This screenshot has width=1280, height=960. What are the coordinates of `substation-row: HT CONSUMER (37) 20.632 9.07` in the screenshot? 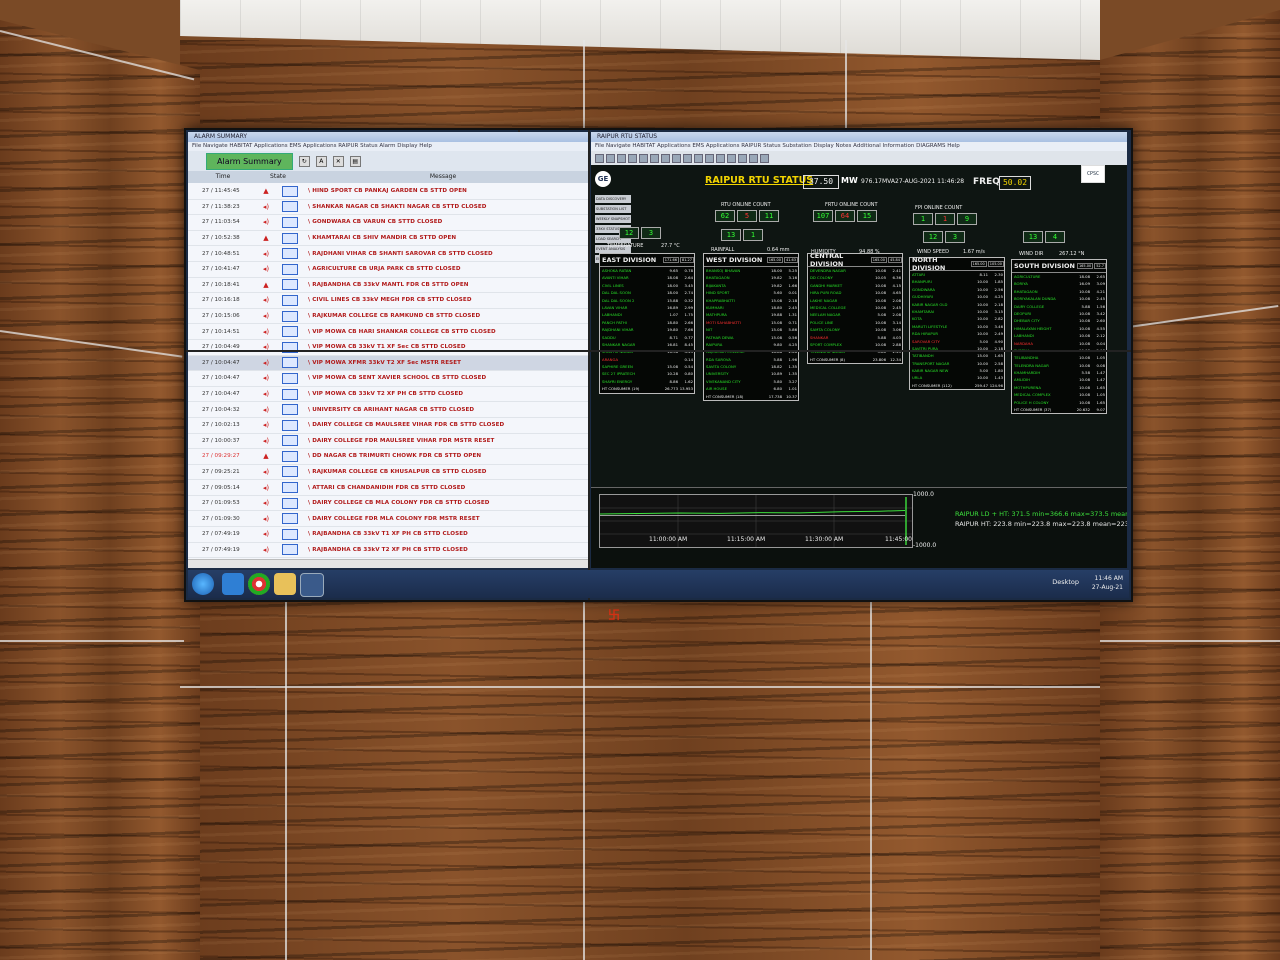 It's located at (1059, 409).